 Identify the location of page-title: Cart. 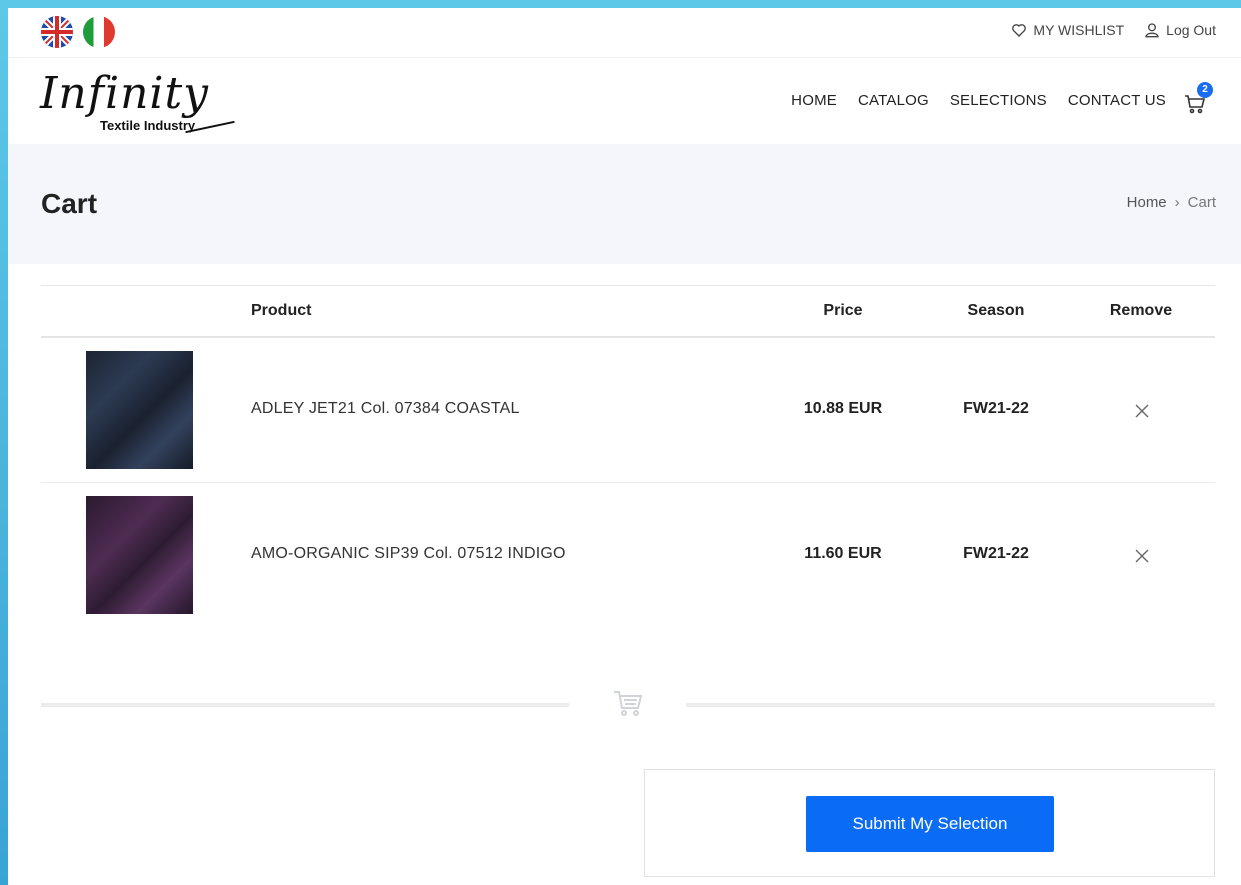
(69, 203).